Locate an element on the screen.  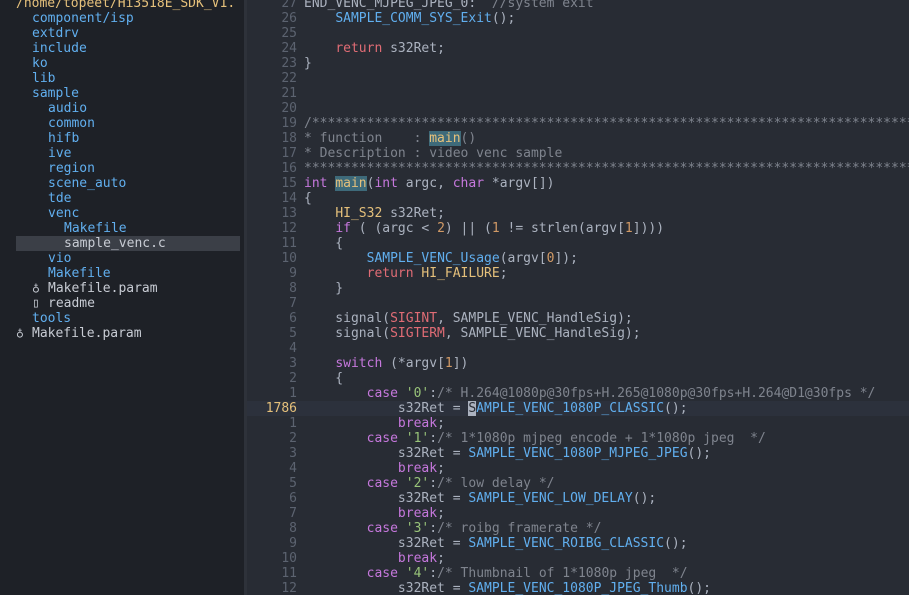
code-line: 1 break; is located at coordinates (578, 423).